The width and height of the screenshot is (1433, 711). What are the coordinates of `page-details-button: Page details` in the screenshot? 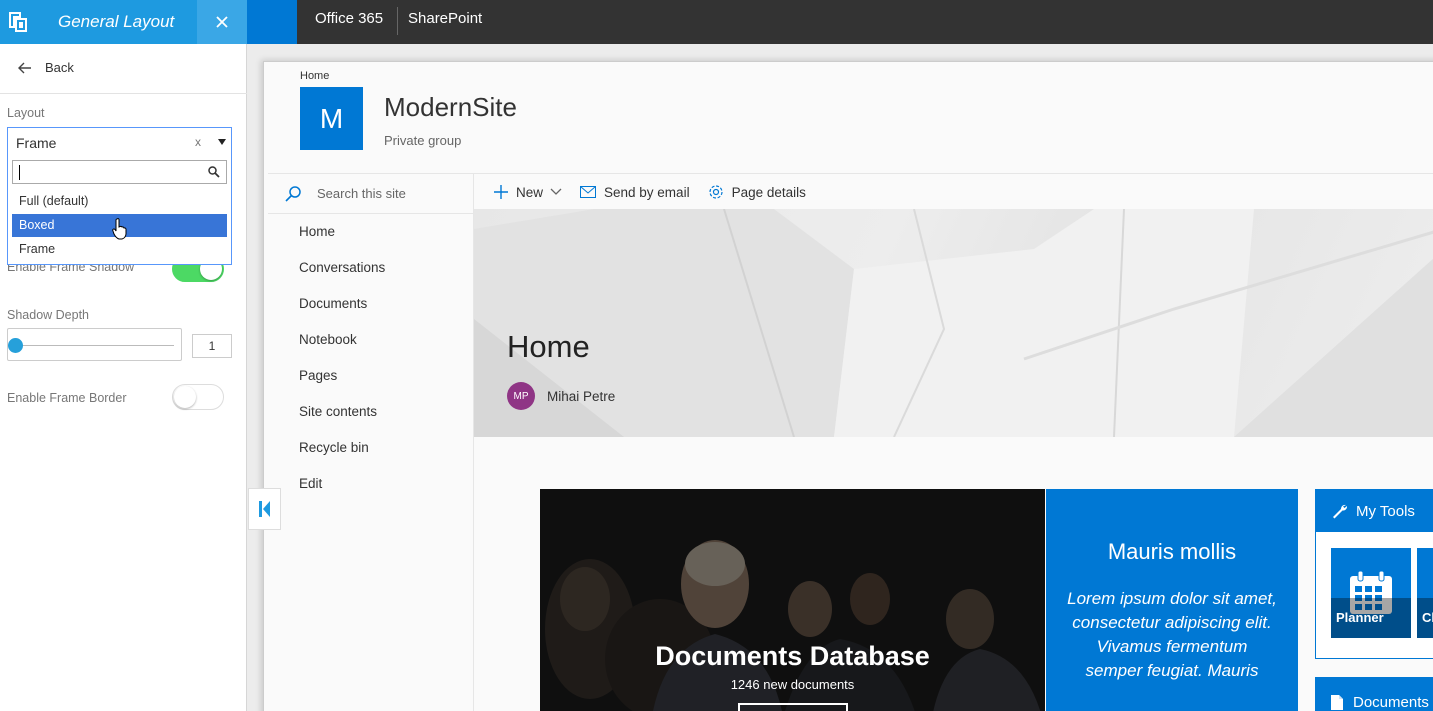 It's located at (757, 192).